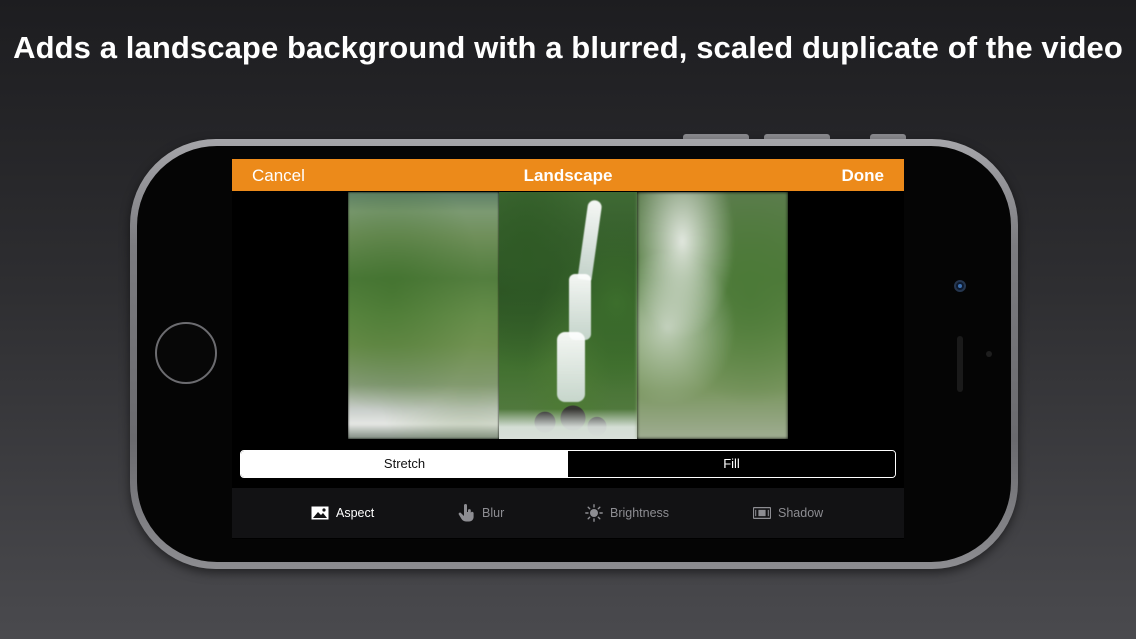 The height and width of the screenshot is (639, 1136). Describe the element at coordinates (594, 513) in the screenshot. I see `sun-icon` at that location.